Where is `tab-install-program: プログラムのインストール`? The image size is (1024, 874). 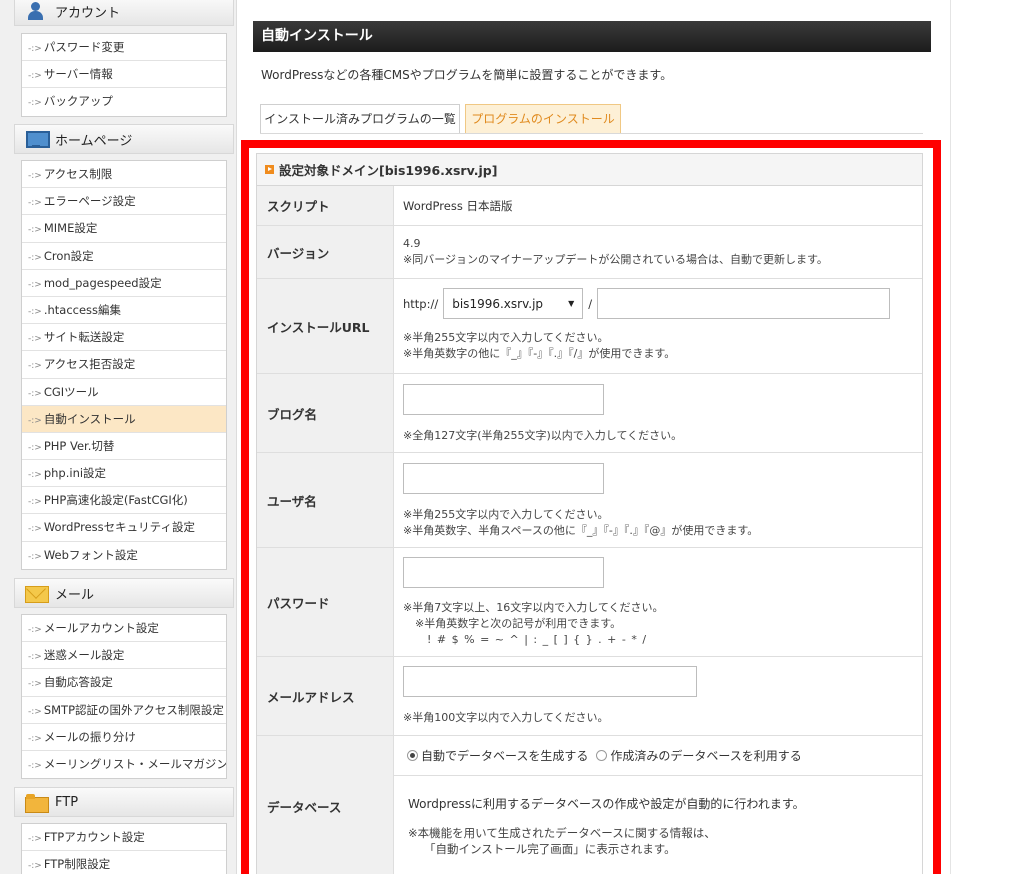 tab-install-program: プログラムのインストール is located at coordinates (543, 118).